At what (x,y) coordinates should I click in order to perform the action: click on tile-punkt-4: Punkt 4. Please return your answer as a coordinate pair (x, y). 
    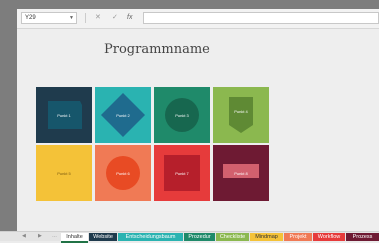
    Looking at the image, I should click on (241, 115).